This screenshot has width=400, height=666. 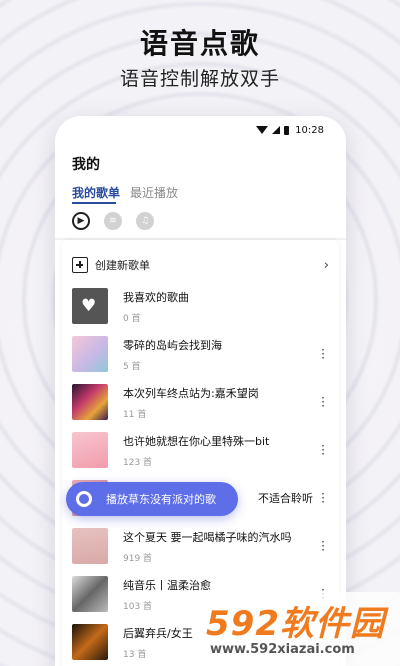 I want to click on playlist-count: 123 首, so click(x=138, y=462).